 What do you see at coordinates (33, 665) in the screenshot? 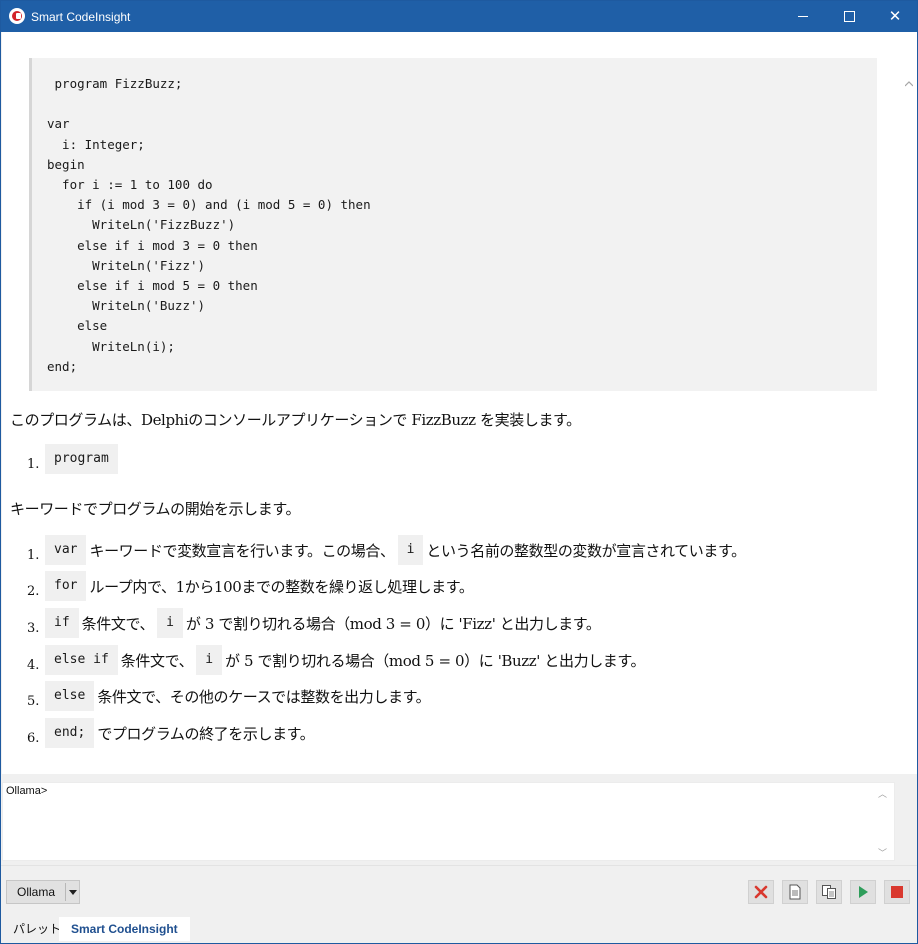
I see `list-number: 4.` at bounding box center [33, 665].